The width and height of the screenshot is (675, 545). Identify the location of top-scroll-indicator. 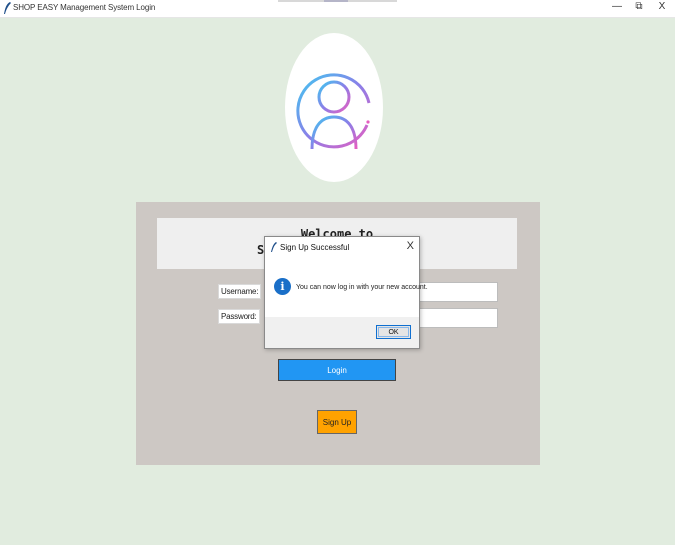
(337, 1).